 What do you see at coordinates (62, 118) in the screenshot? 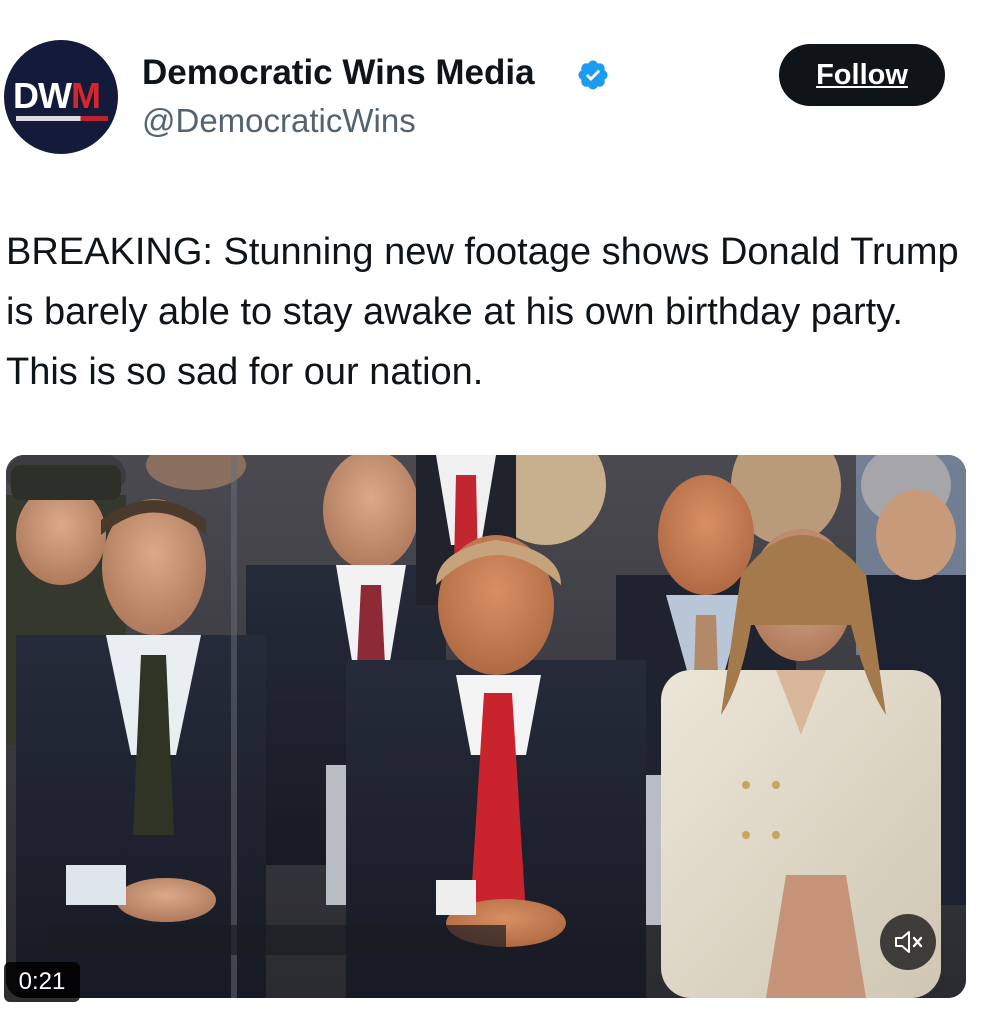
I see `avatar-subtext-bar` at bounding box center [62, 118].